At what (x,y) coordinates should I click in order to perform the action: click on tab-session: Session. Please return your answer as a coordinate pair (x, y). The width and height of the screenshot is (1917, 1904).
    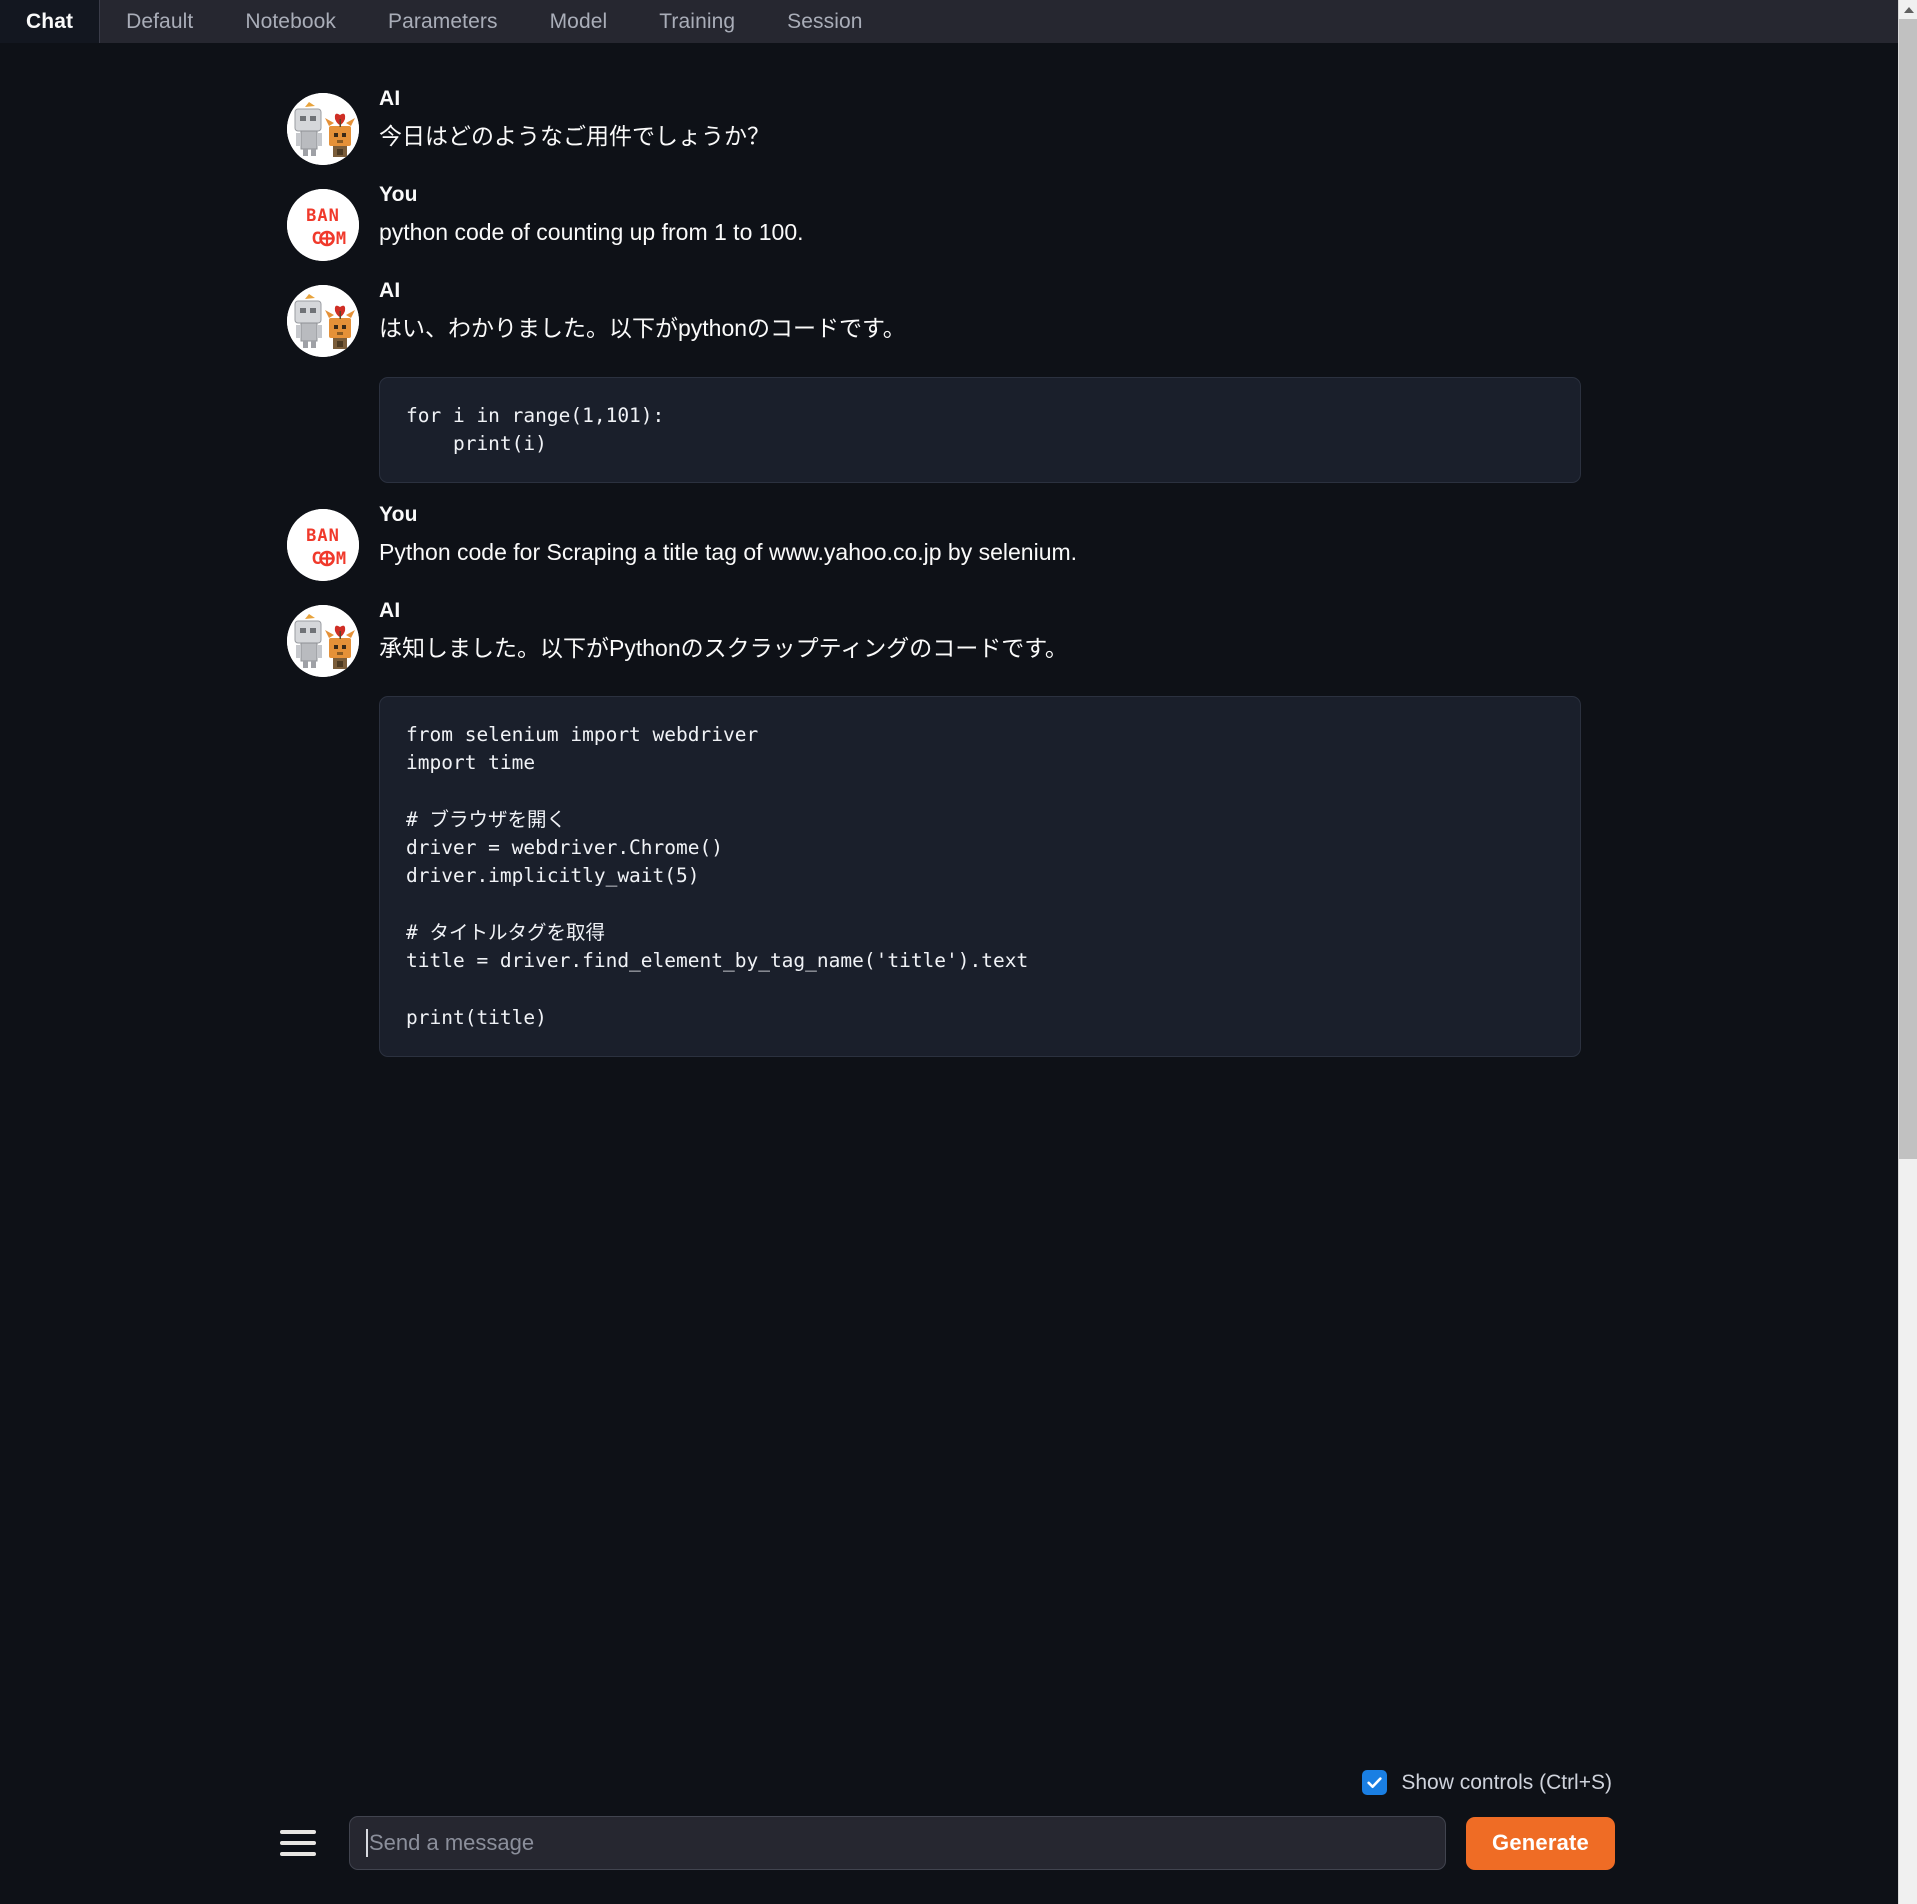
    Looking at the image, I should click on (824, 21).